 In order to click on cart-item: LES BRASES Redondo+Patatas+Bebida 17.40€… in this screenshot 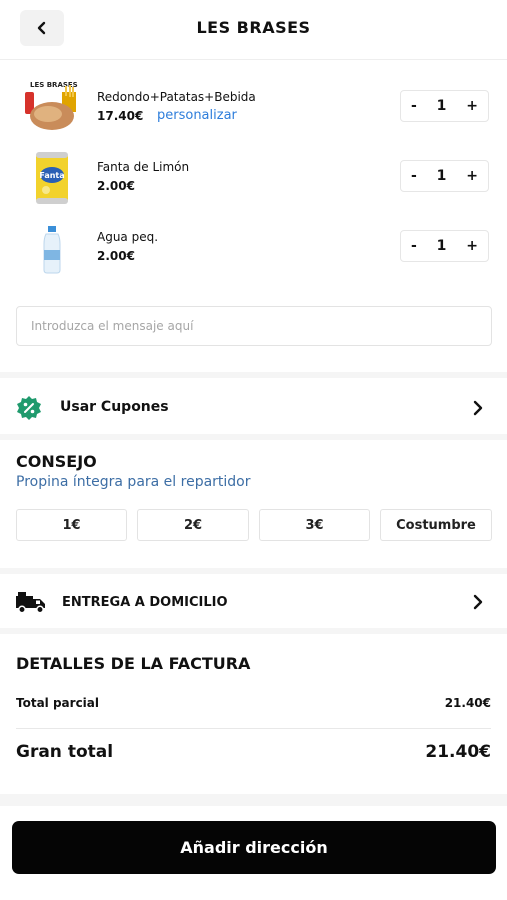, I will do `click(253, 108)`.